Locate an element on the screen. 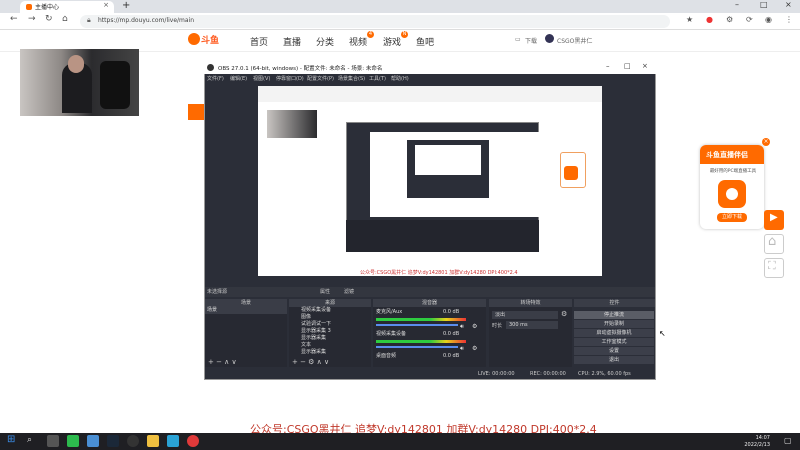  close-window-icon: × is located at coordinates (788, 4).